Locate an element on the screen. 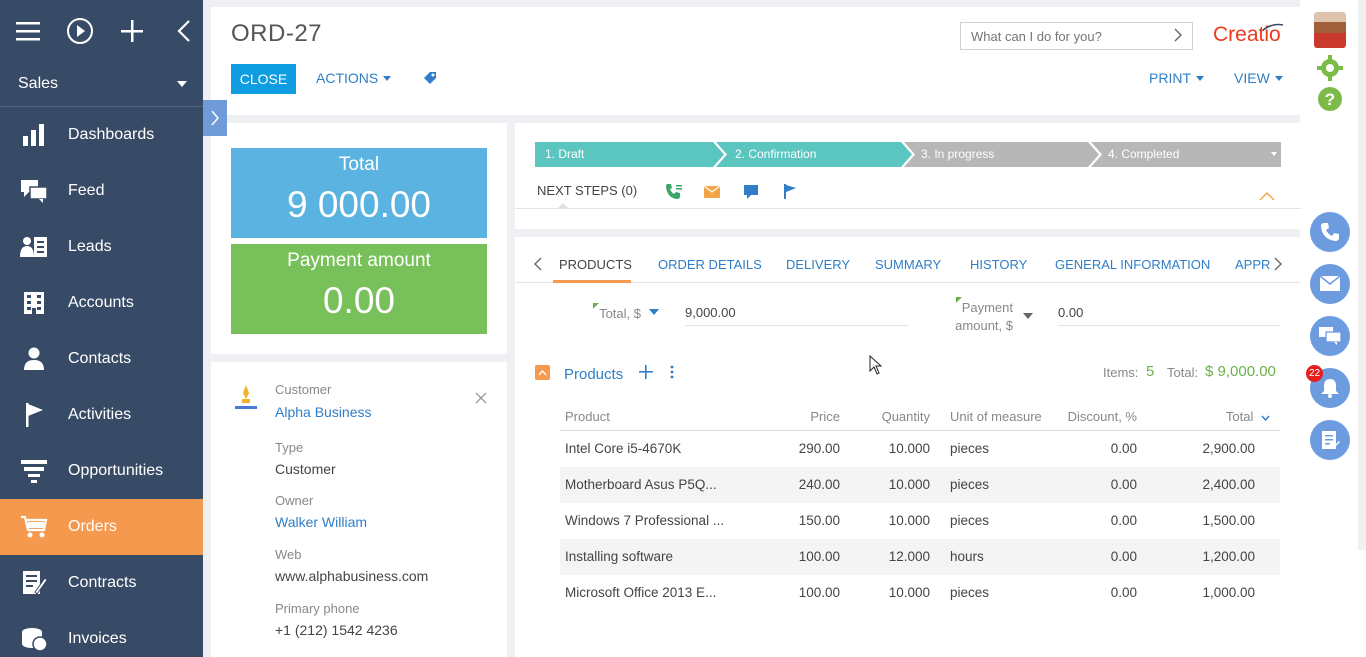  sidebar-item-label: Opportunities is located at coordinates (116, 470).